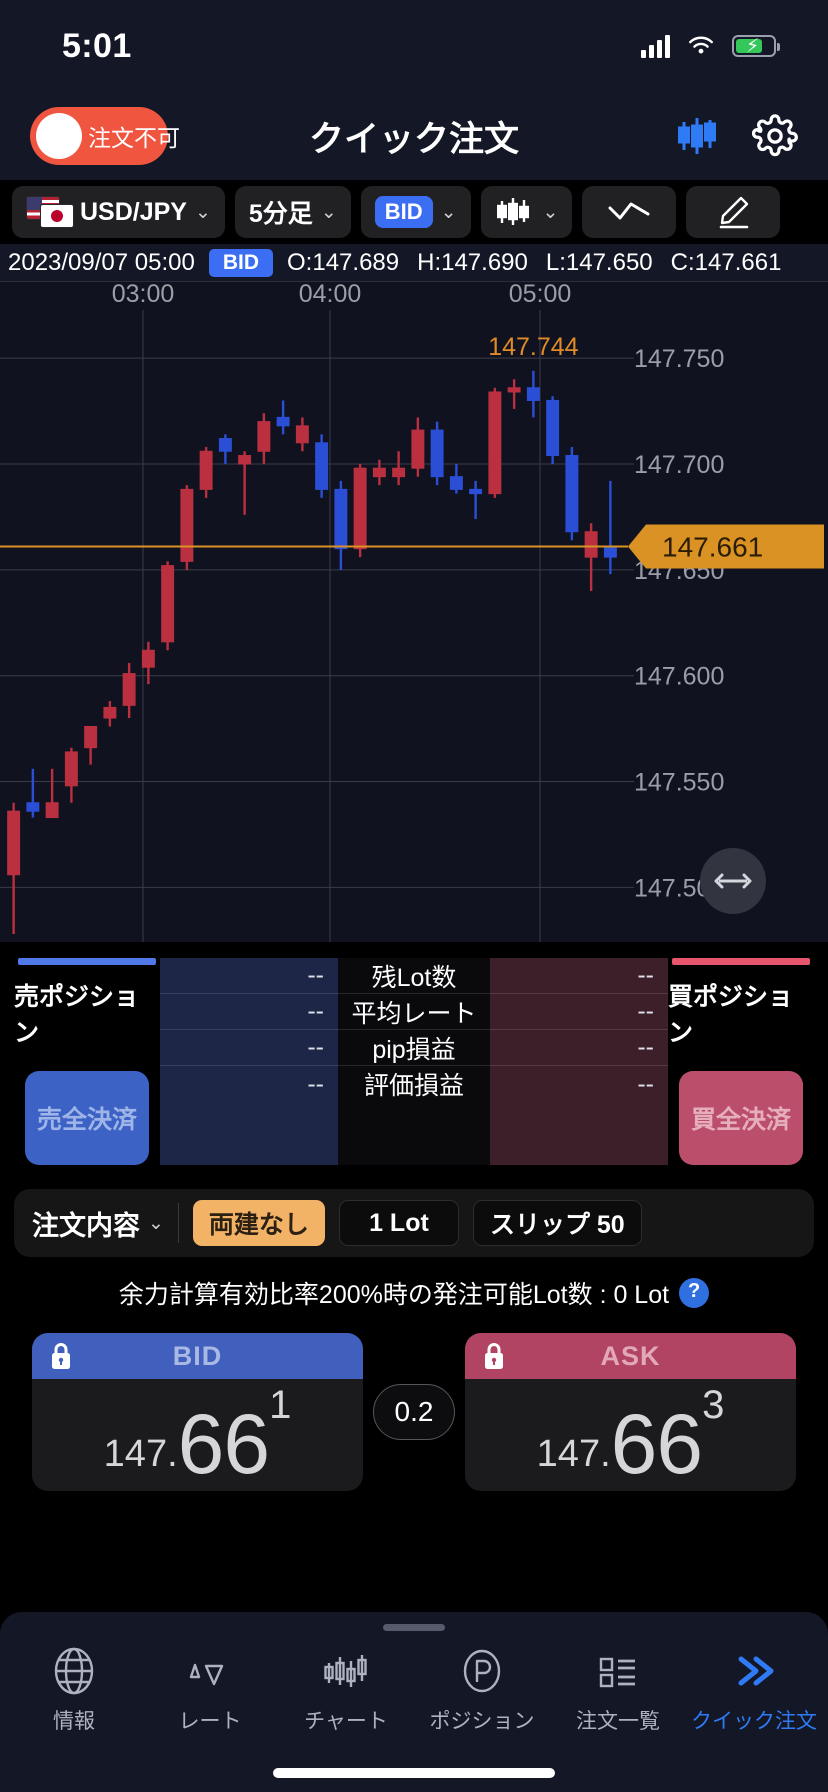 The width and height of the screenshot is (828, 1792). Describe the element at coordinates (599, 262) in the screenshot. I see `ohlc-low: L:147.650` at that location.